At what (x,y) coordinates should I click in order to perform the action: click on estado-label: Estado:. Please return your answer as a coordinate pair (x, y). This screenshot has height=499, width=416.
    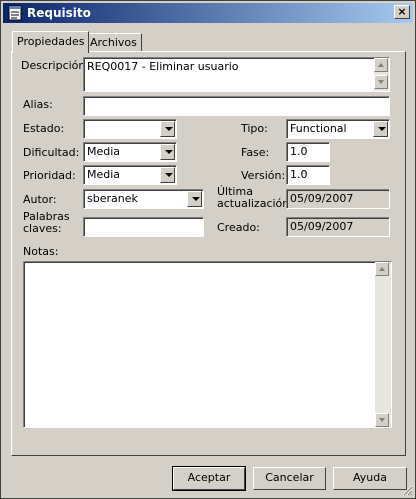
    Looking at the image, I should click on (44, 128).